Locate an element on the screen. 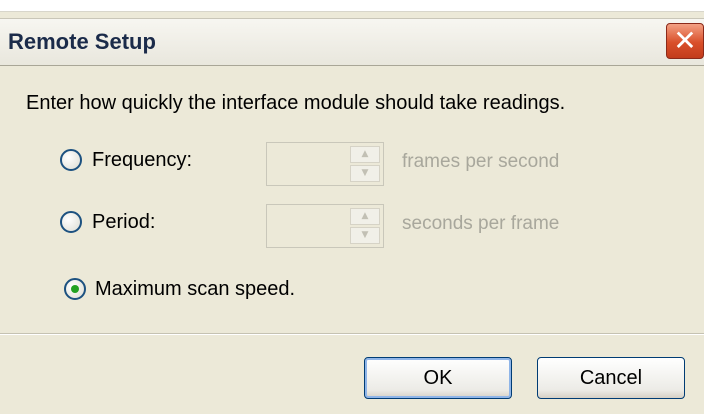 Image resolution: width=704 pixels, height=414 pixels. frequency-spin-buttons: ▲ ▼ is located at coordinates (365, 164).